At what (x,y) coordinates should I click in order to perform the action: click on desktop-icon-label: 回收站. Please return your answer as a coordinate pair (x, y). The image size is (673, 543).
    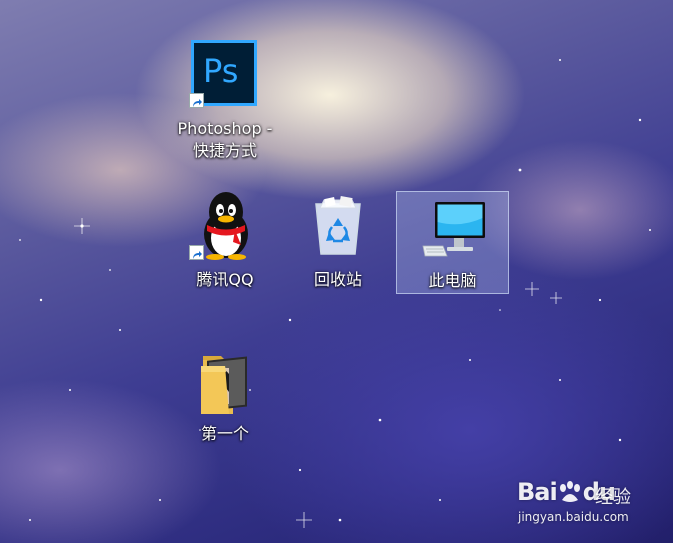
    Looking at the image, I should click on (337, 279).